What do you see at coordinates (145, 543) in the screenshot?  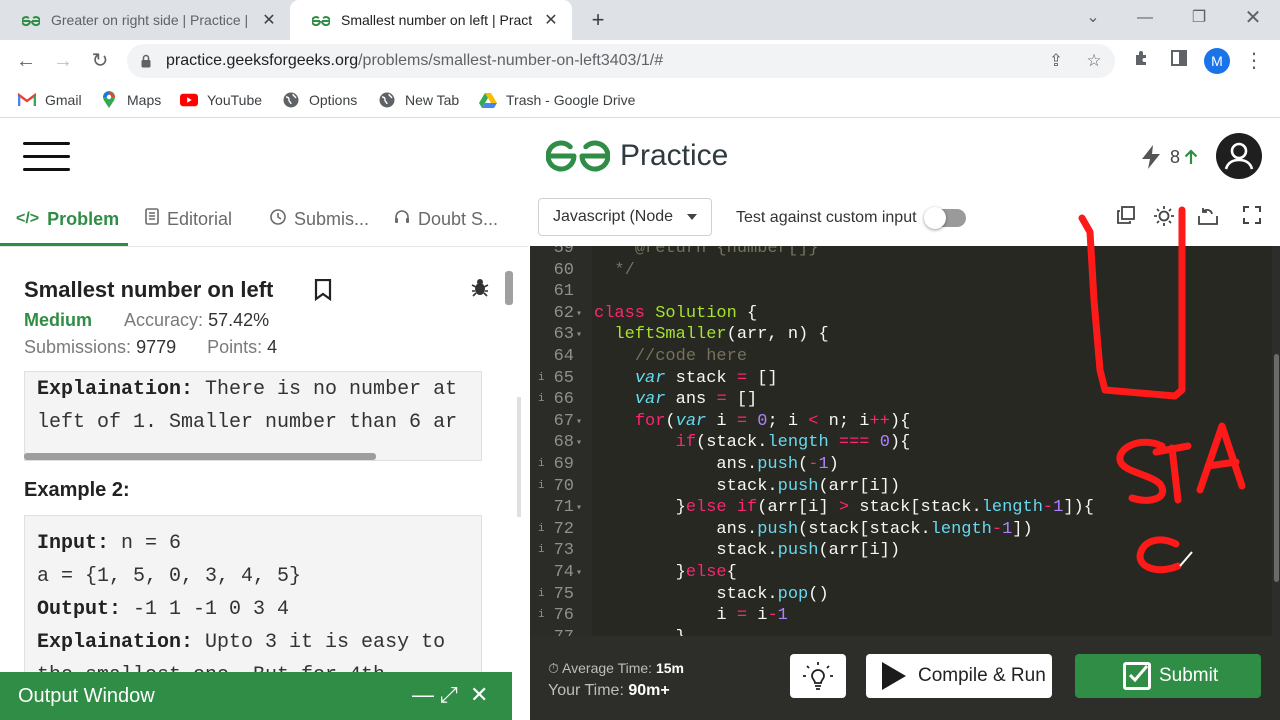 I see `example-line-text: n = 6` at bounding box center [145, 543].